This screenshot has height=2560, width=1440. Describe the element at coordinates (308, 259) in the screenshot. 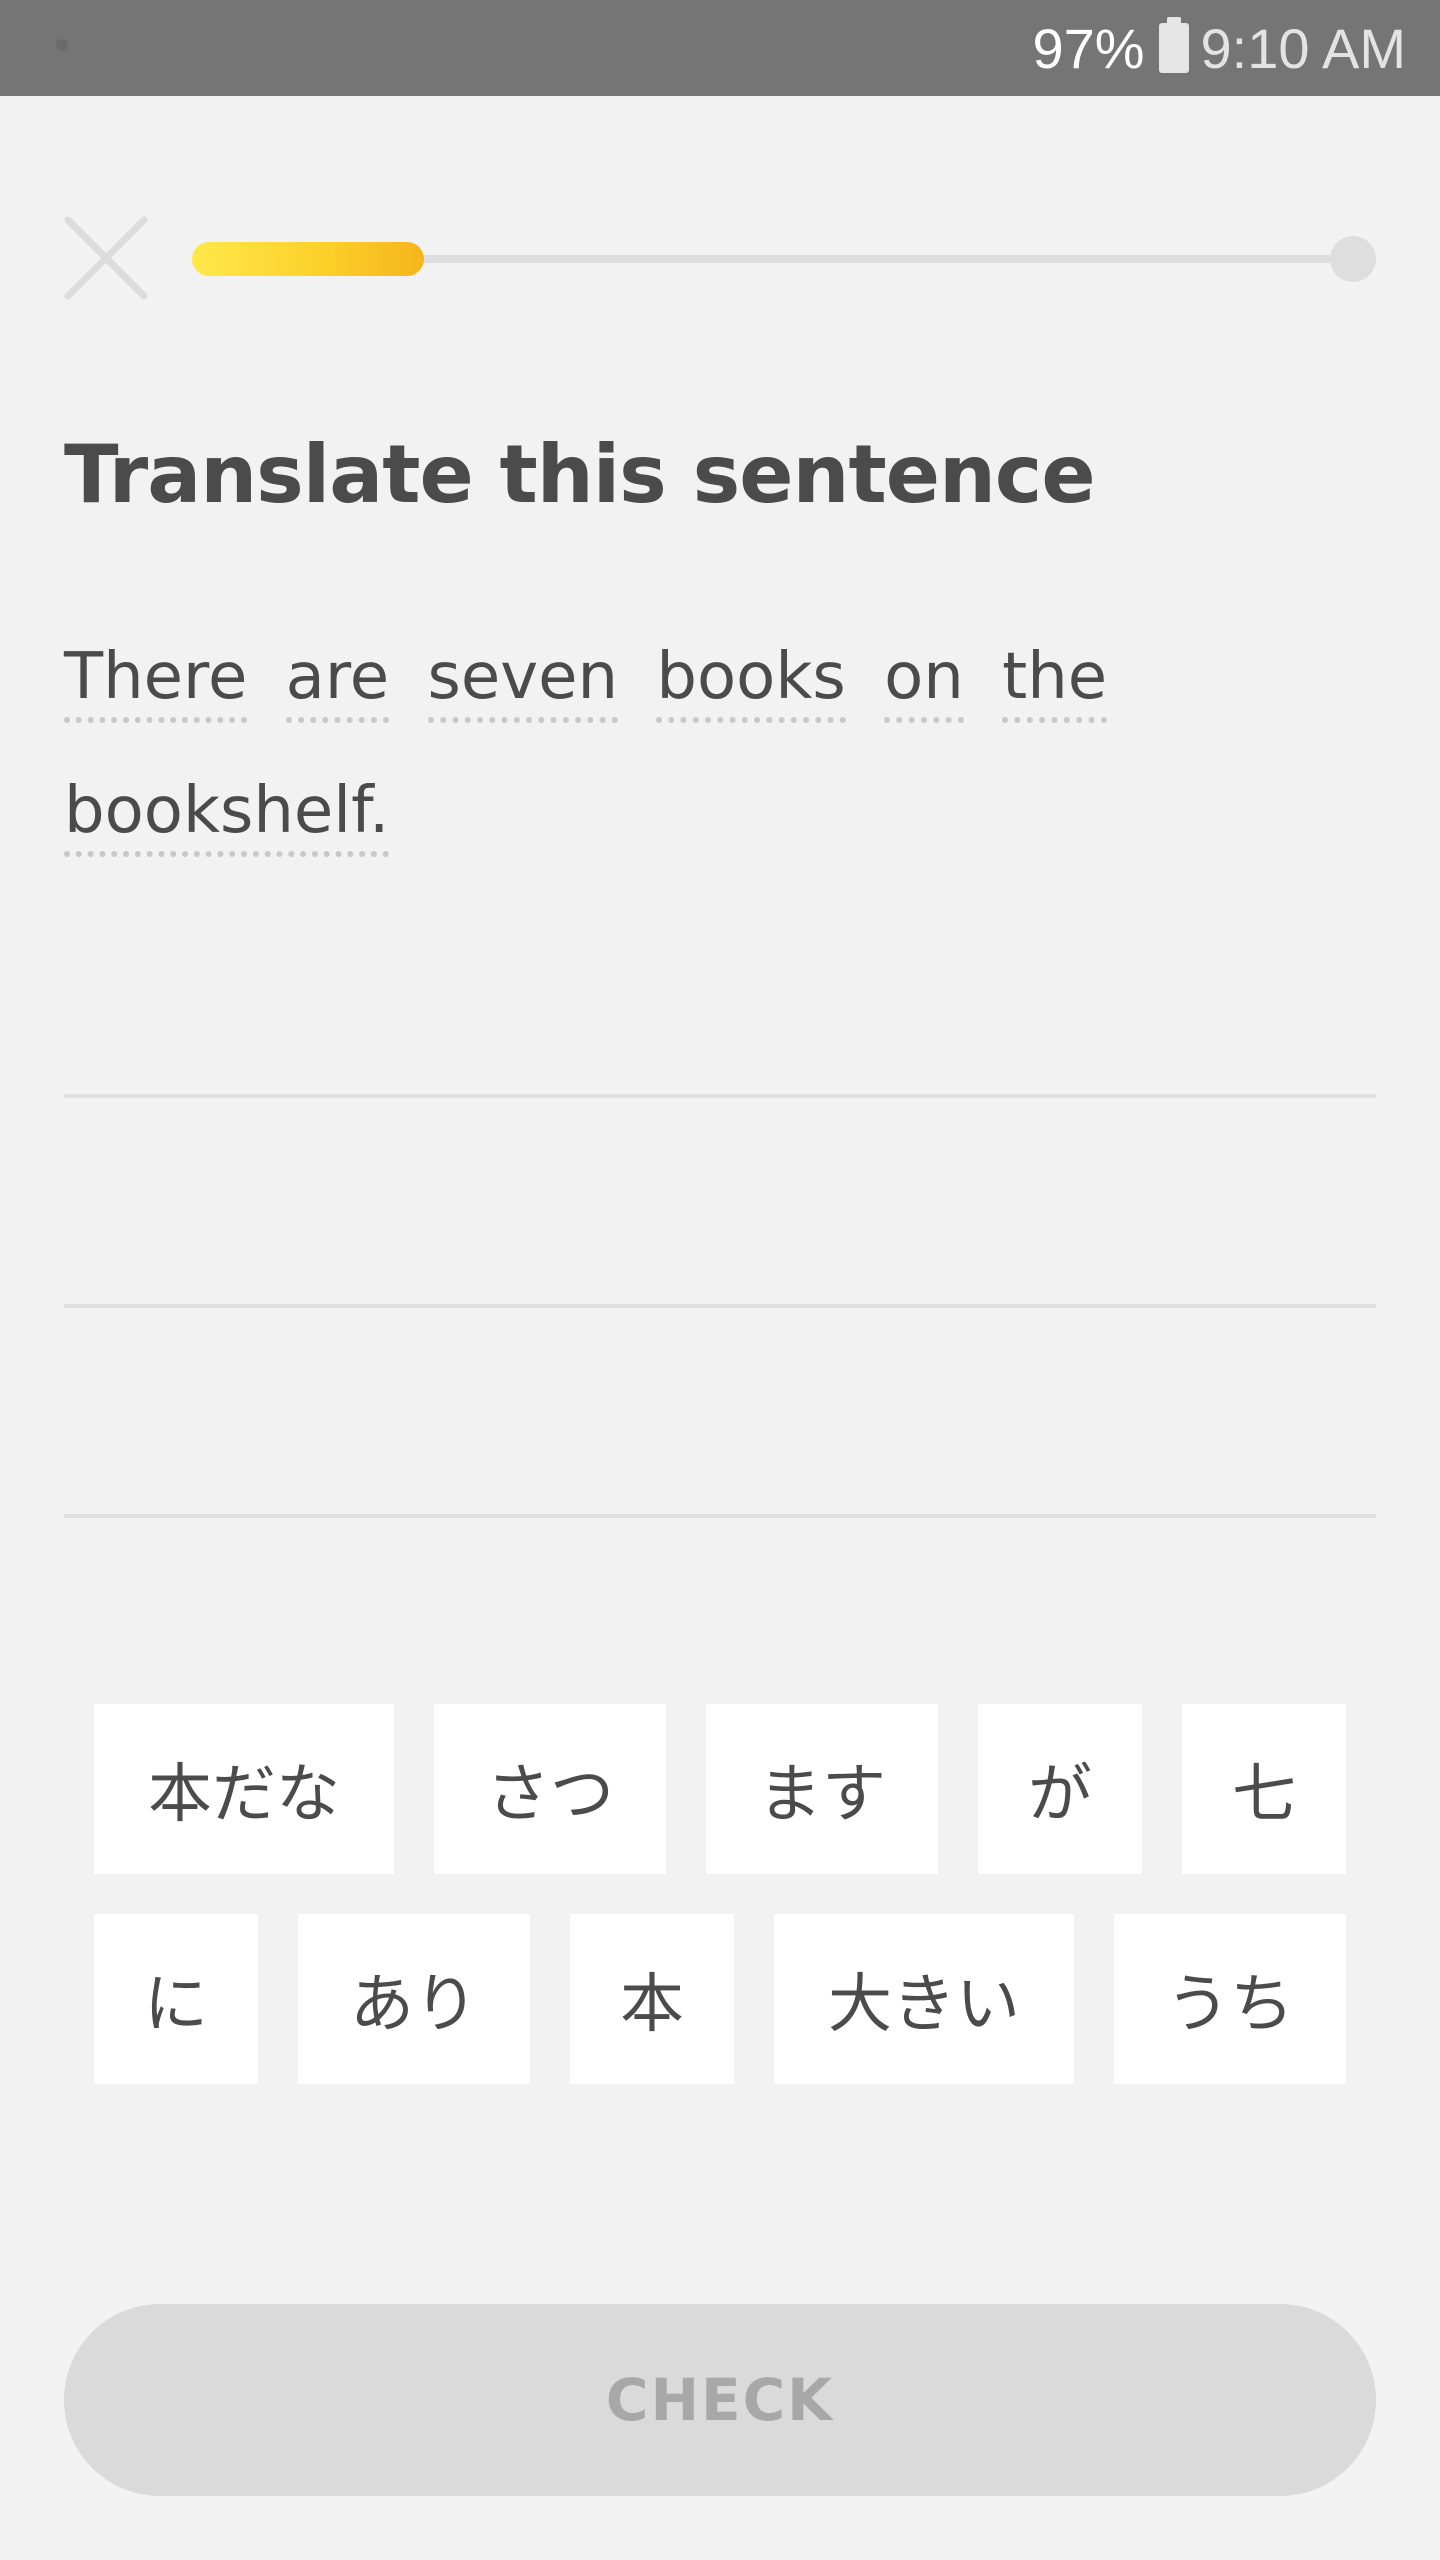

I see `progress-fill` at that location.